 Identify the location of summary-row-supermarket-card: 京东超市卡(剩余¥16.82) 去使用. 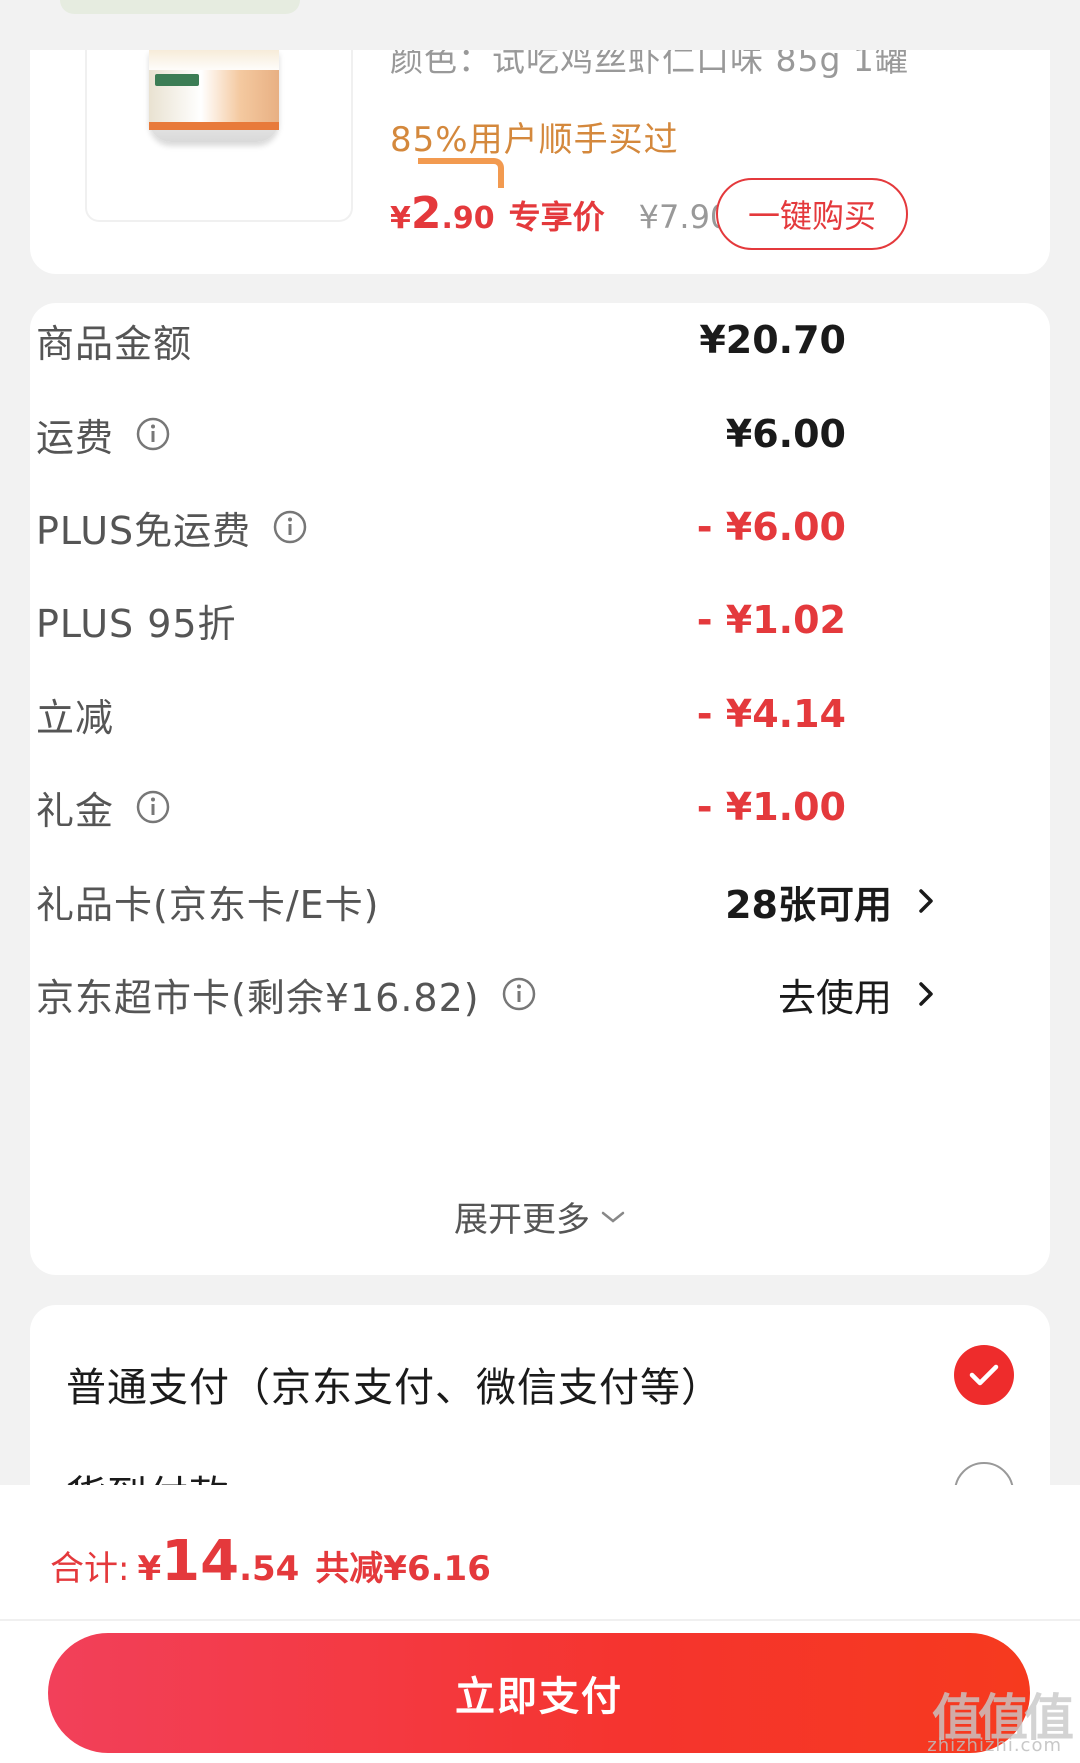
(521, 994).